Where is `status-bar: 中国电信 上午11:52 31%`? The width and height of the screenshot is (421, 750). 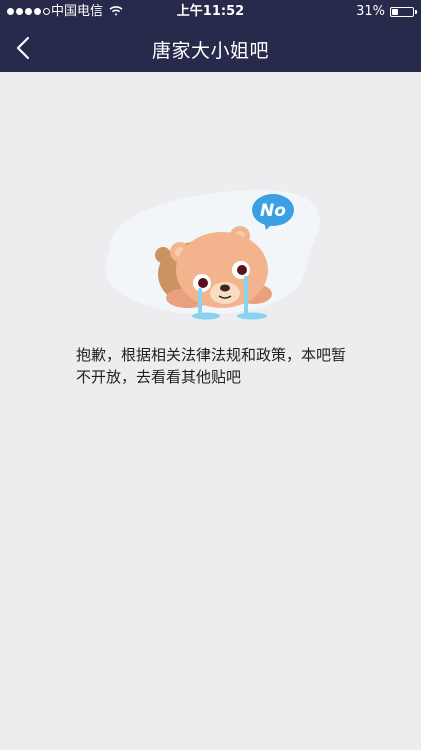
status-bar: 中国电信 上午11:52 31% is located at coordinates (210, 12).